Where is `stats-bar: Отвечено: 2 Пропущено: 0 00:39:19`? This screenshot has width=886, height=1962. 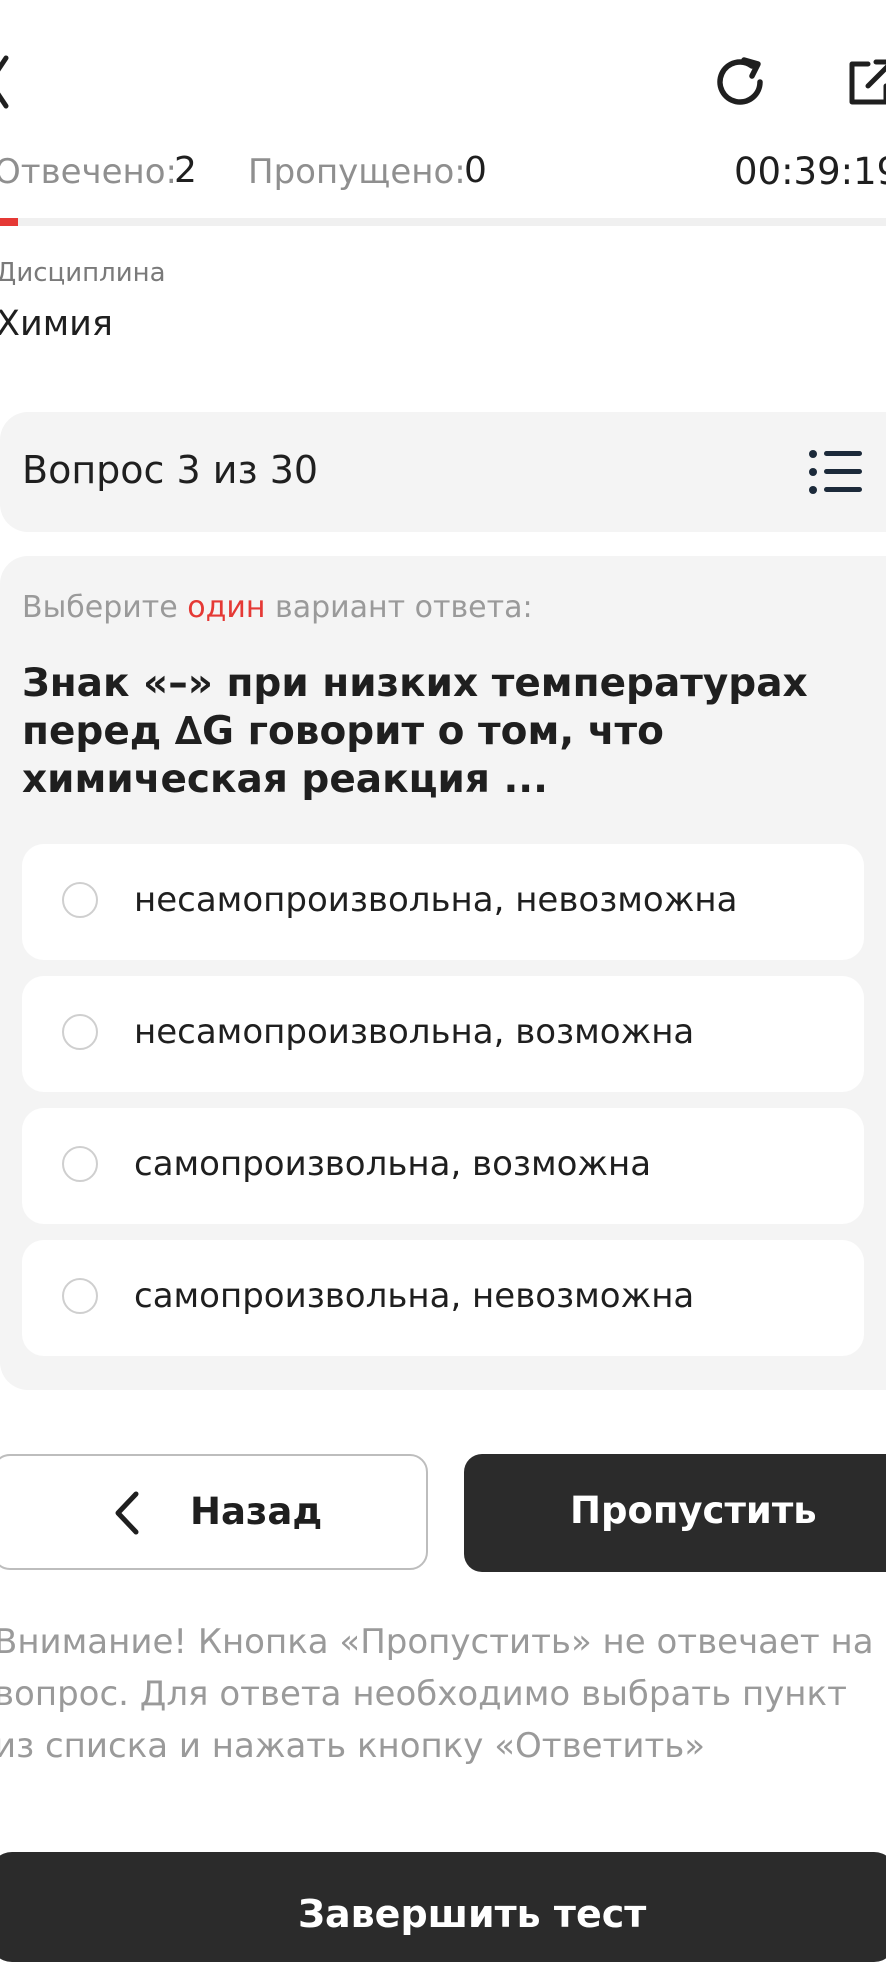
stats-bar: Отвечено: 2 Пропущено: 0 00:39:19 is located at coordinates (443, 176).